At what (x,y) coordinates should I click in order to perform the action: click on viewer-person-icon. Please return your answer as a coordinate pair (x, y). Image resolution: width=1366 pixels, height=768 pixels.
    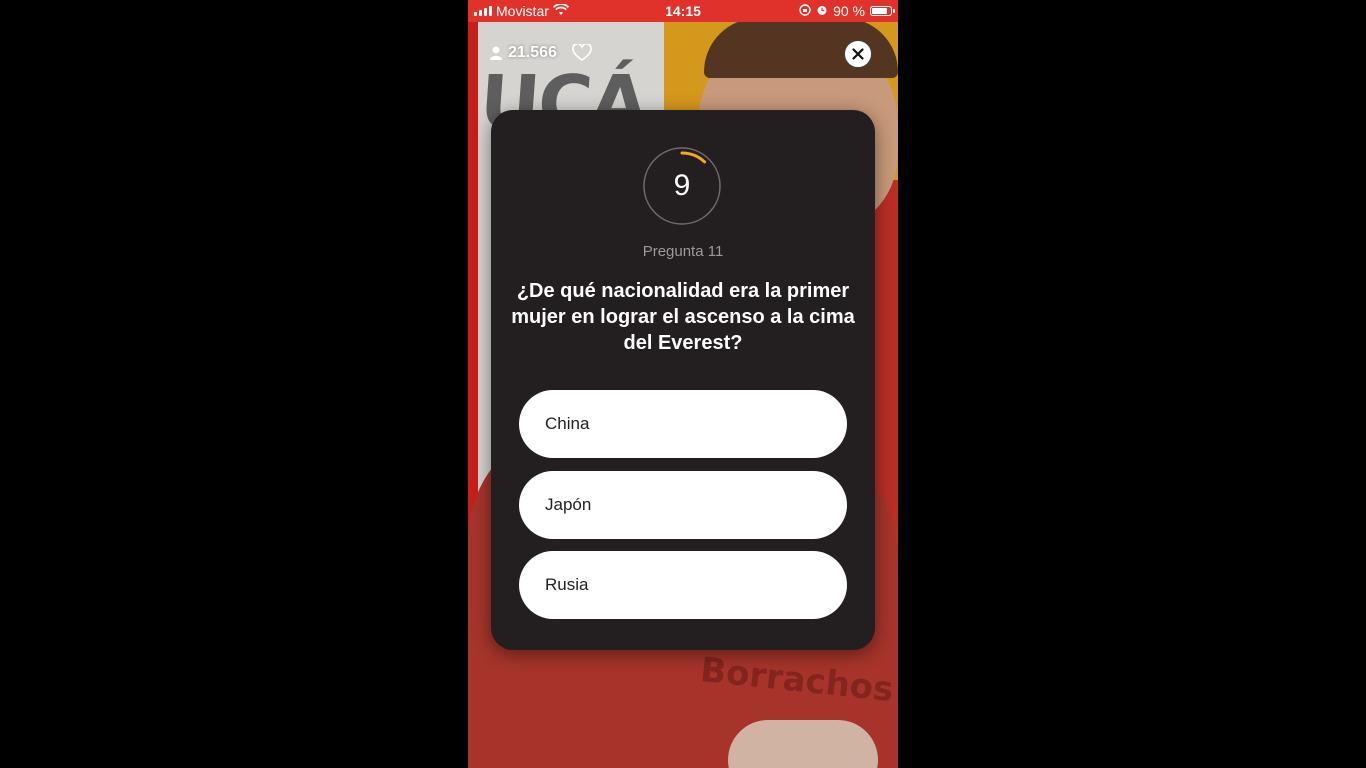
    Looking at the image, I should click on (496, 53).